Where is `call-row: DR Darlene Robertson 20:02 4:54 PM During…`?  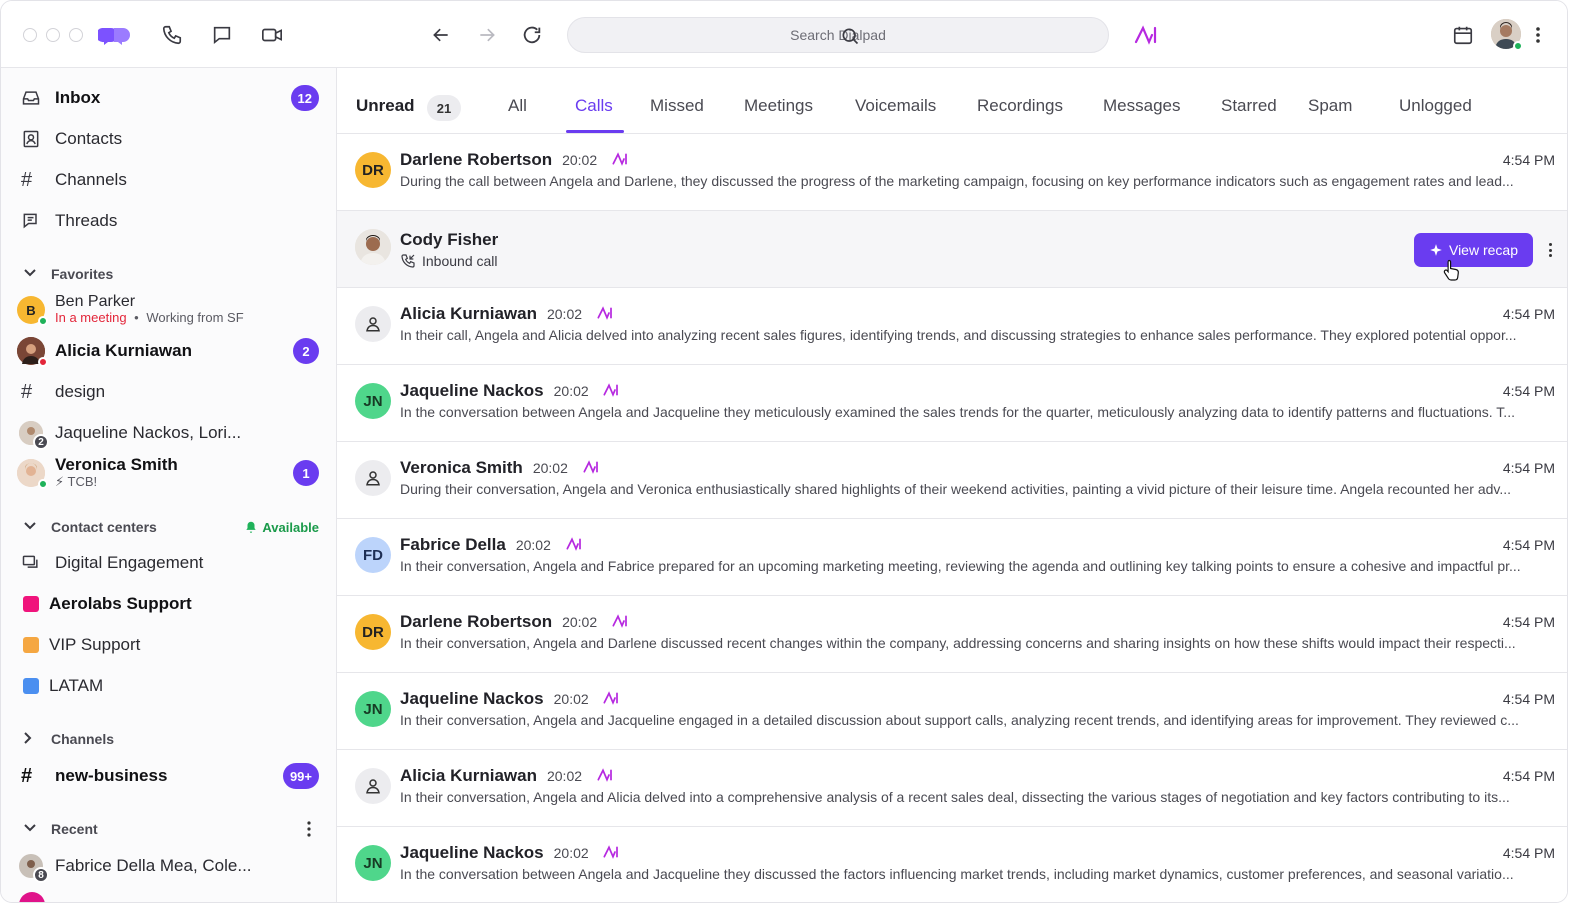
call-row: DR Darlene Robertson 20:02 4:54 PM During… is located at coordinates (952, 172).